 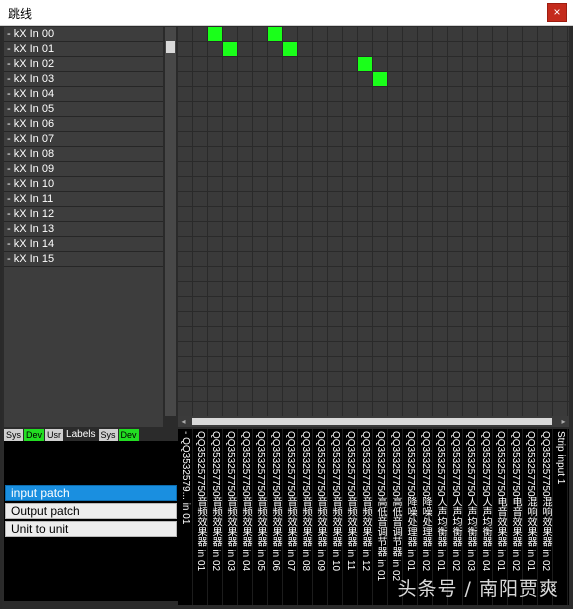 I want to click on output-column-label: QQ353257750音频效果器 in 08, so click(x=305, y=517).